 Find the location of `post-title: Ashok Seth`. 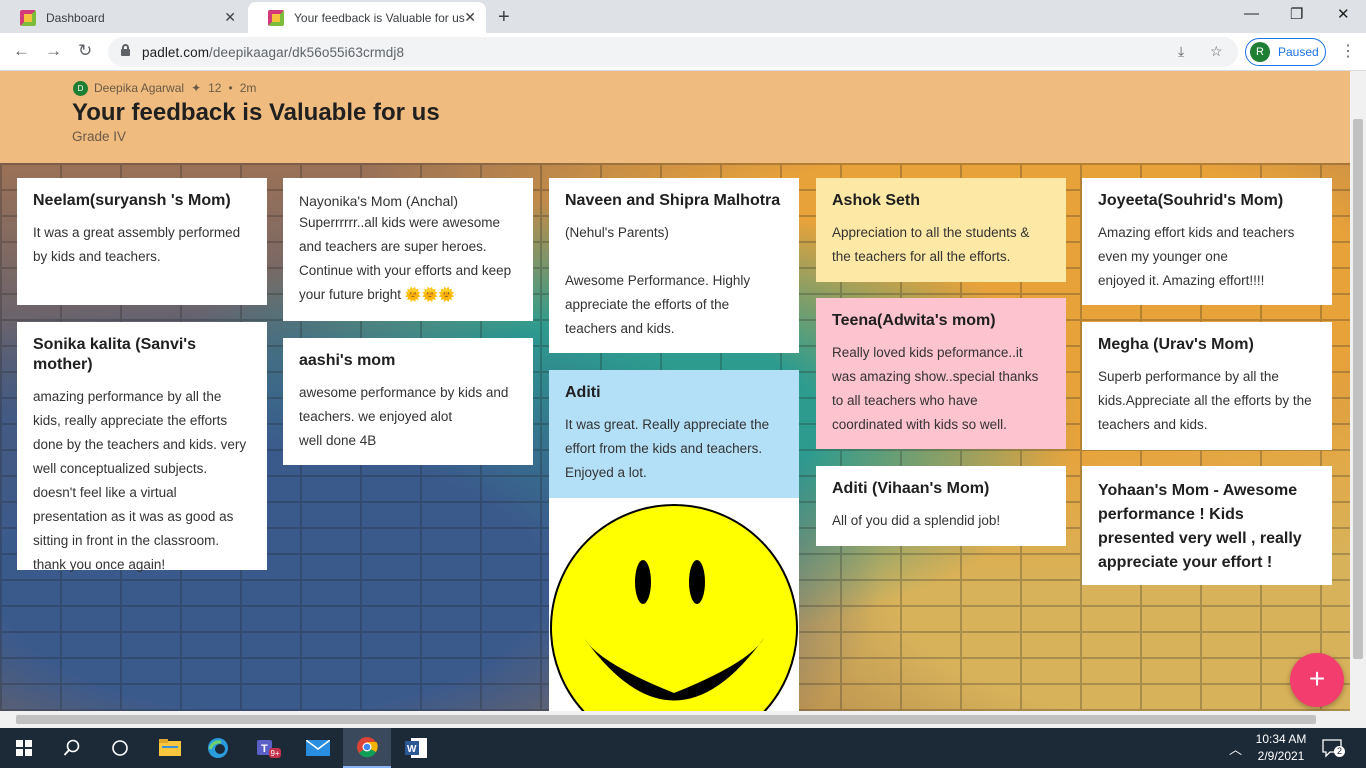

post-title: Ashok Seth is located at coordinates (876, 200).